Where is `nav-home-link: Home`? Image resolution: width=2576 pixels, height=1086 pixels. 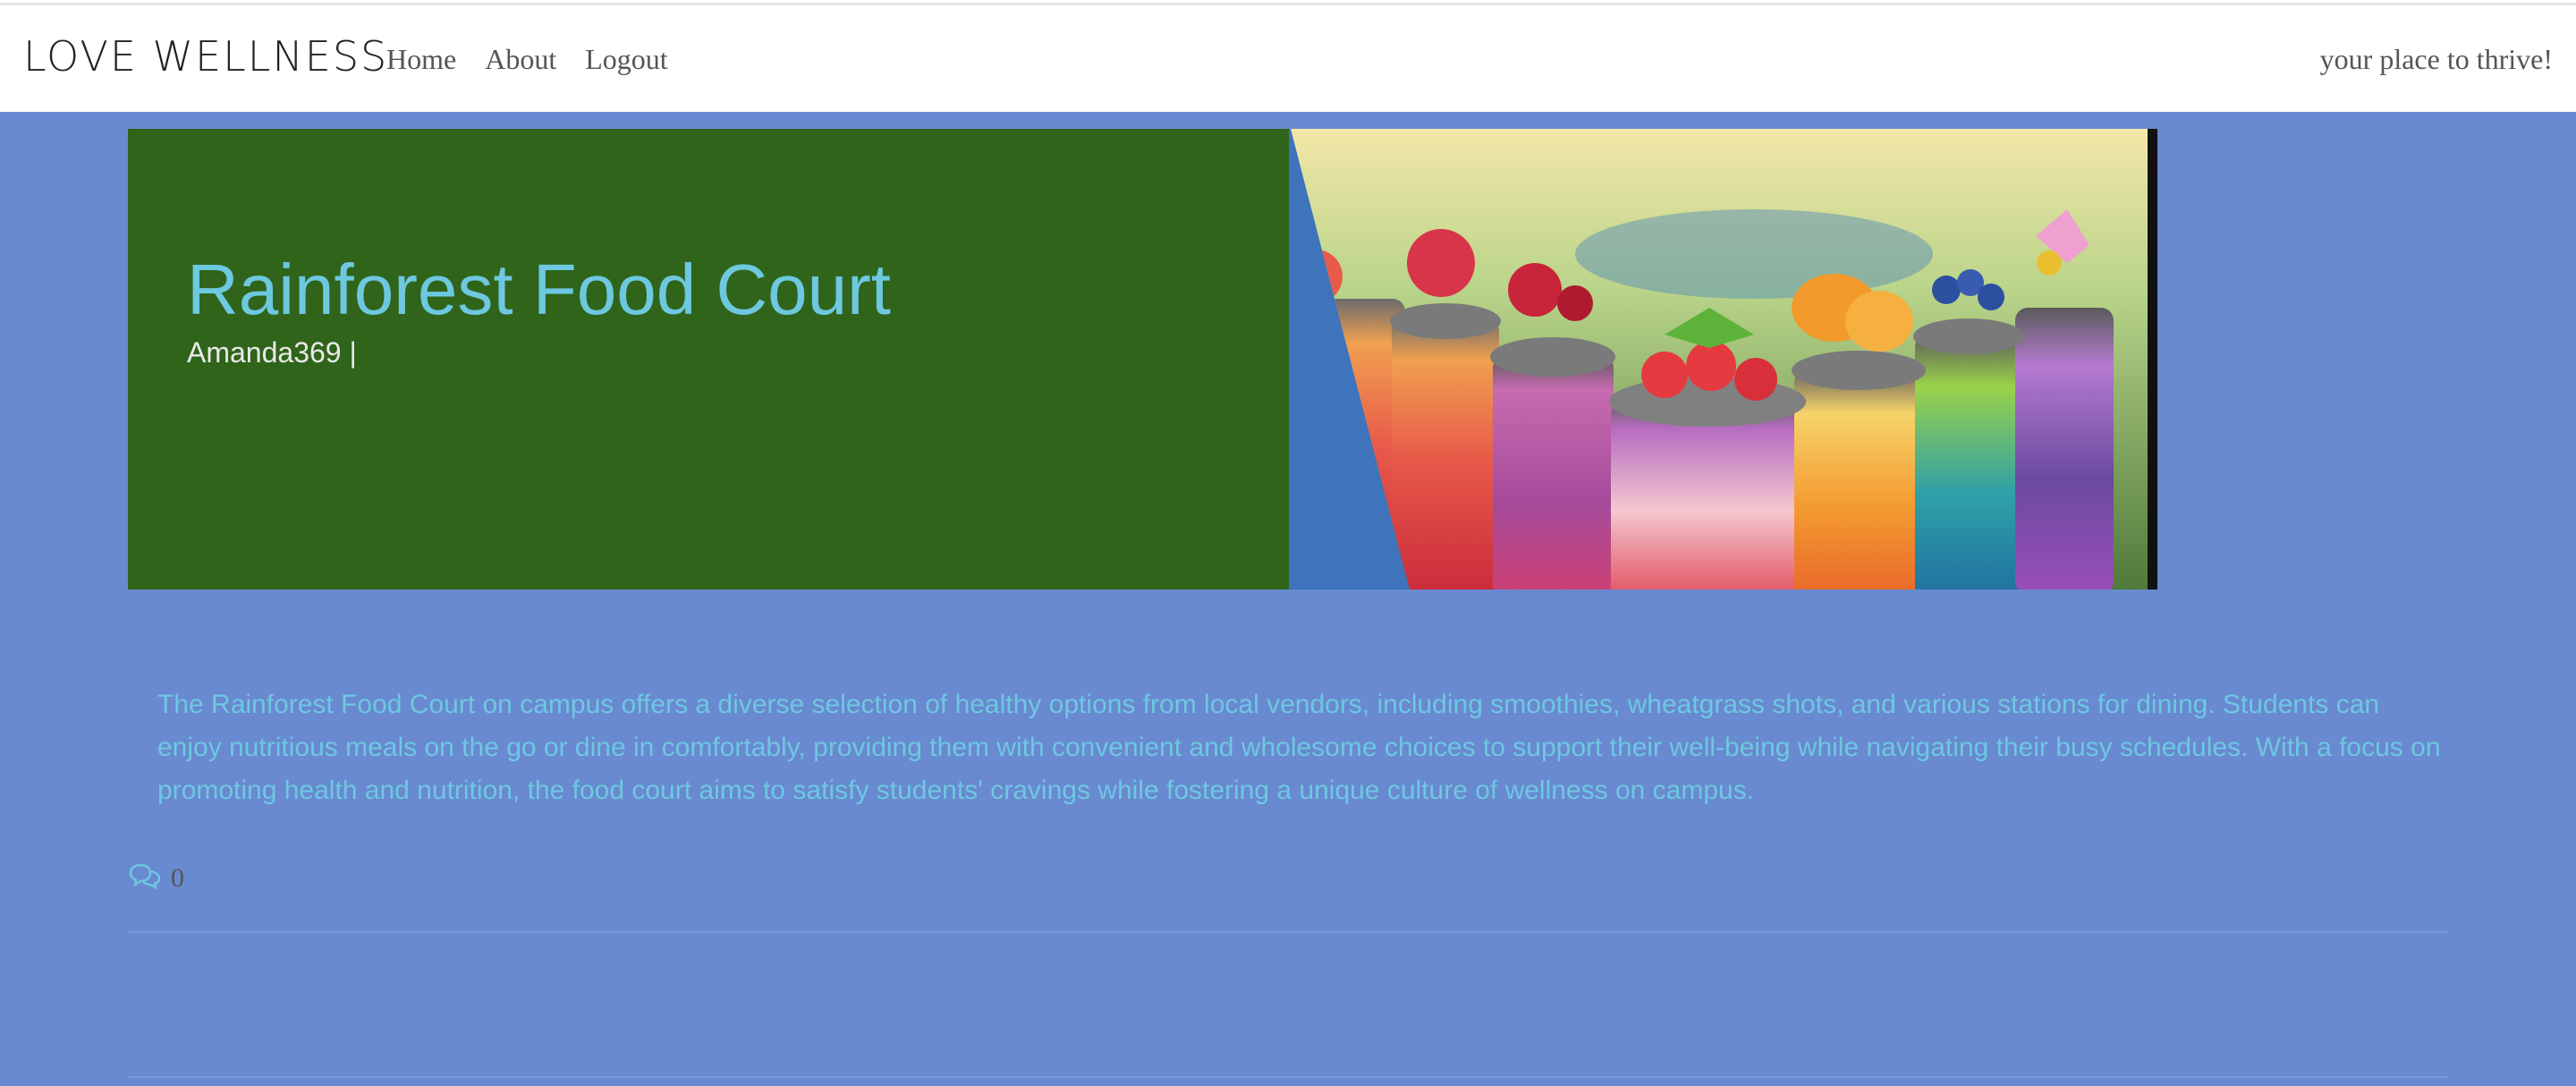
nav-home-link: Home is located at coordinates (421, 59).